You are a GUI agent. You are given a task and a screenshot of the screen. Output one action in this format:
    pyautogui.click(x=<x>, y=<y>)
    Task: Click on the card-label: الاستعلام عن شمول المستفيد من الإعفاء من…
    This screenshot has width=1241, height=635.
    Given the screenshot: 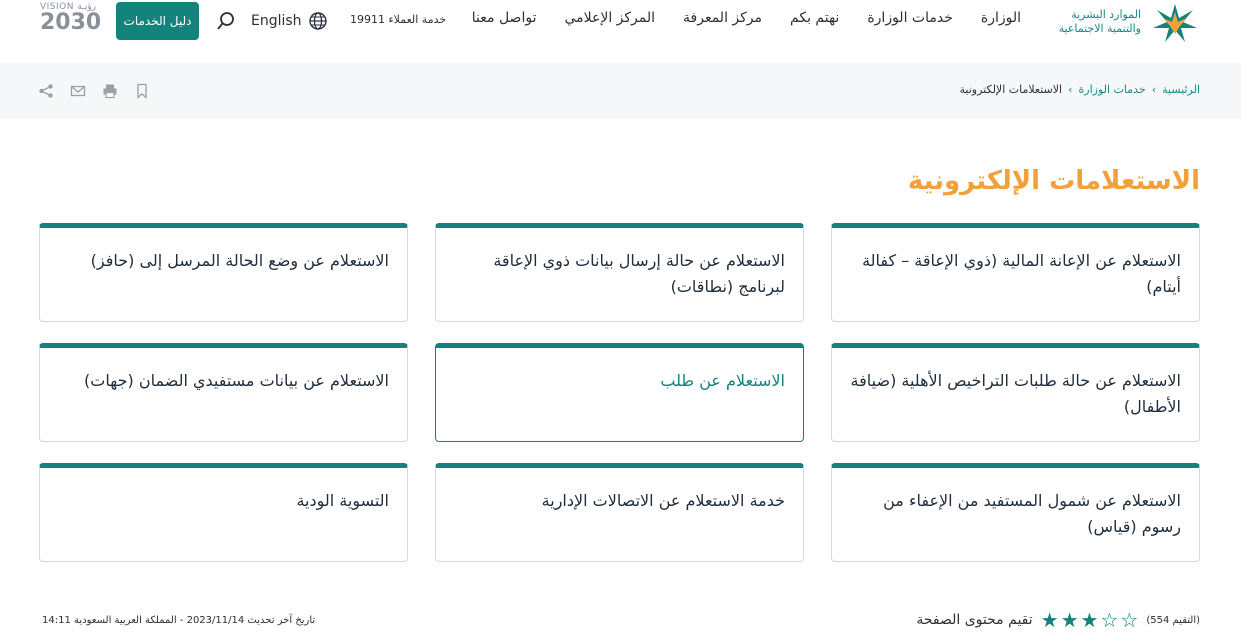 What is the action you would take?
    pyautogui.click(x=1032, y=513)
    